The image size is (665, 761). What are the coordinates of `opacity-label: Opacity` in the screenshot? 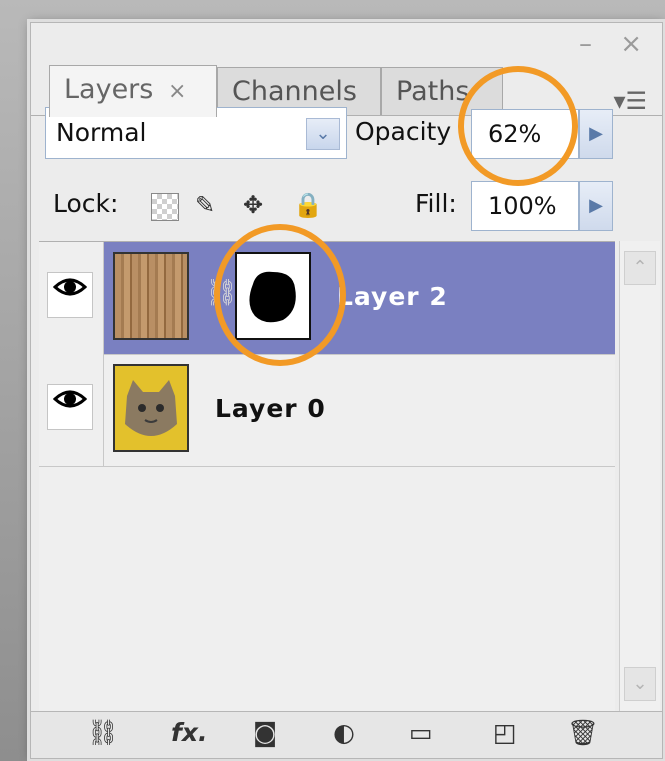 It's located at (403, 131).